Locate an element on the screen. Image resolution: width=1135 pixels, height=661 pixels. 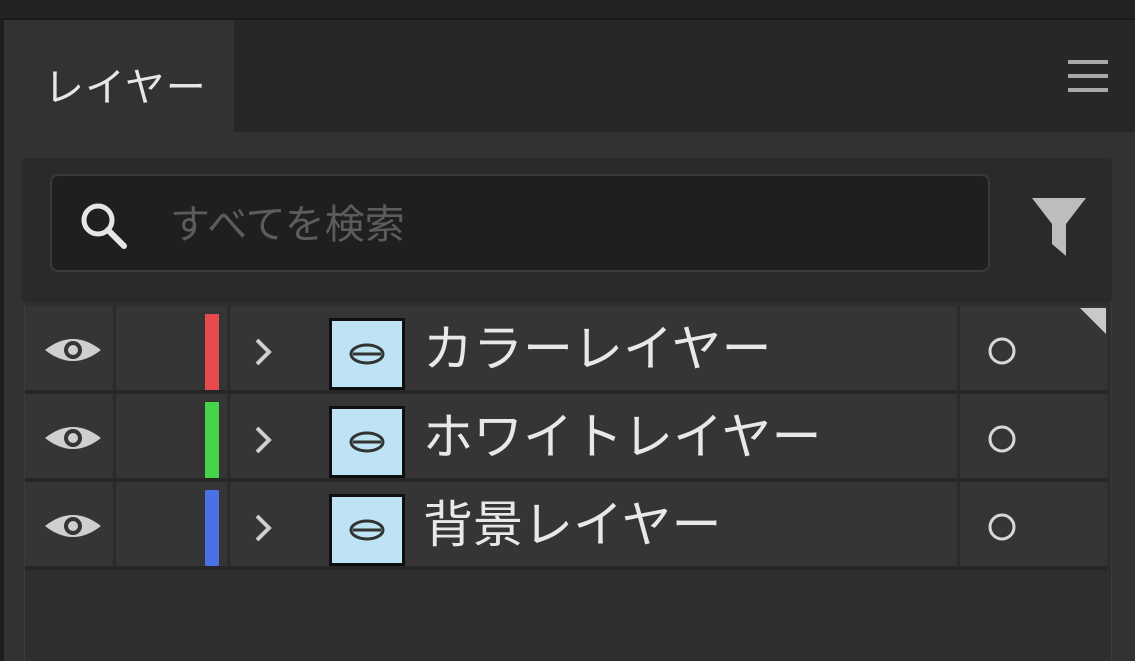
panel-menu-button is located at coordinates (1086, 77).